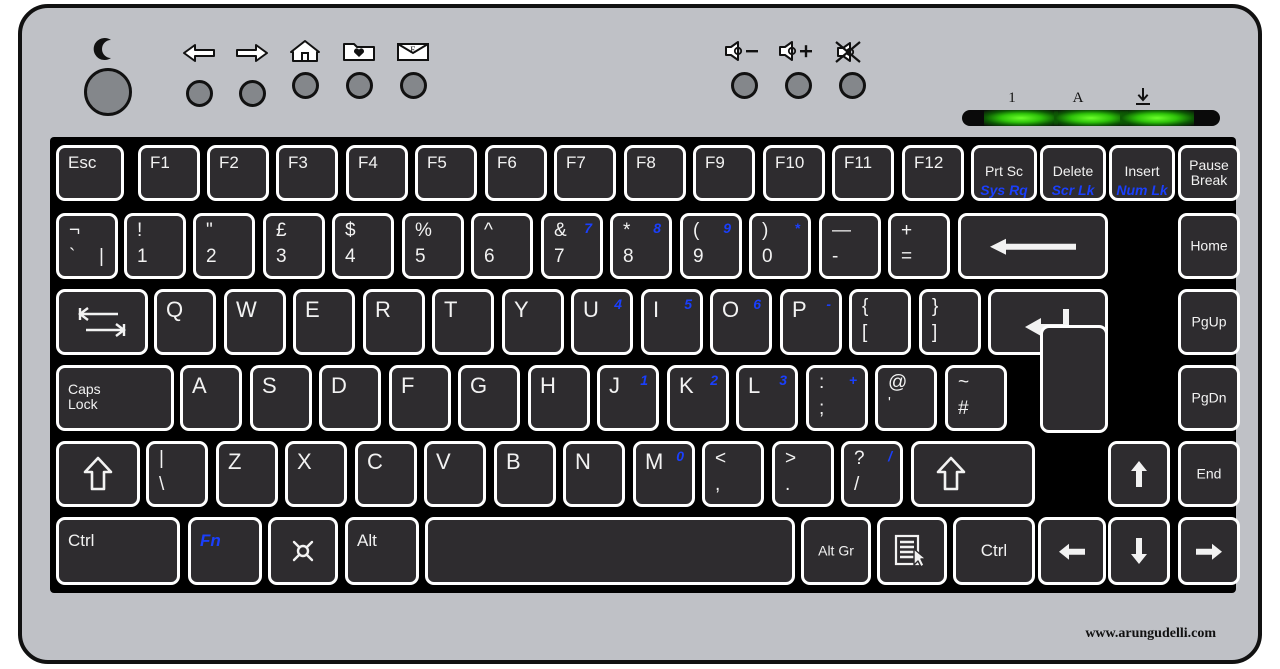 This screenshot has width=1280, height=669. What do you see at coordinates (463, 322) in the screenshot?
I see `key-t: T` at bounding box center [463, 322].